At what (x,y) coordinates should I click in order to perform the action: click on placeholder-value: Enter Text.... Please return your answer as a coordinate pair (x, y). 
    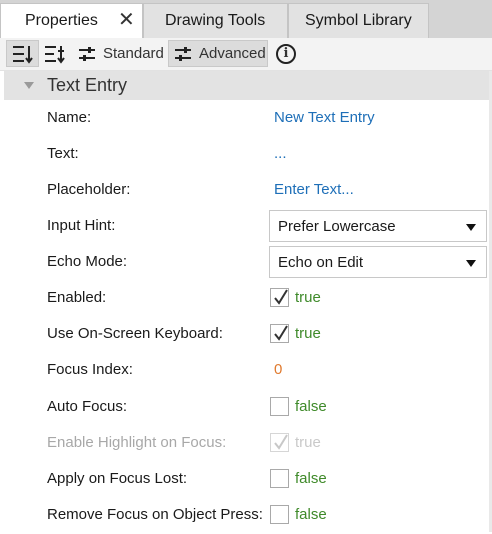
    Looking at the image, I should click on (314, 189).